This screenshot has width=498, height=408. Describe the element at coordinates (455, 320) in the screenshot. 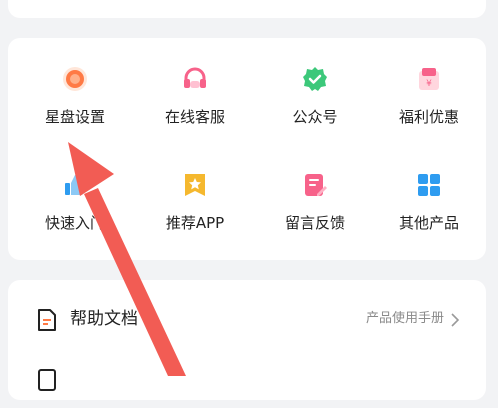

I see `chevron-right-icon` at that location.